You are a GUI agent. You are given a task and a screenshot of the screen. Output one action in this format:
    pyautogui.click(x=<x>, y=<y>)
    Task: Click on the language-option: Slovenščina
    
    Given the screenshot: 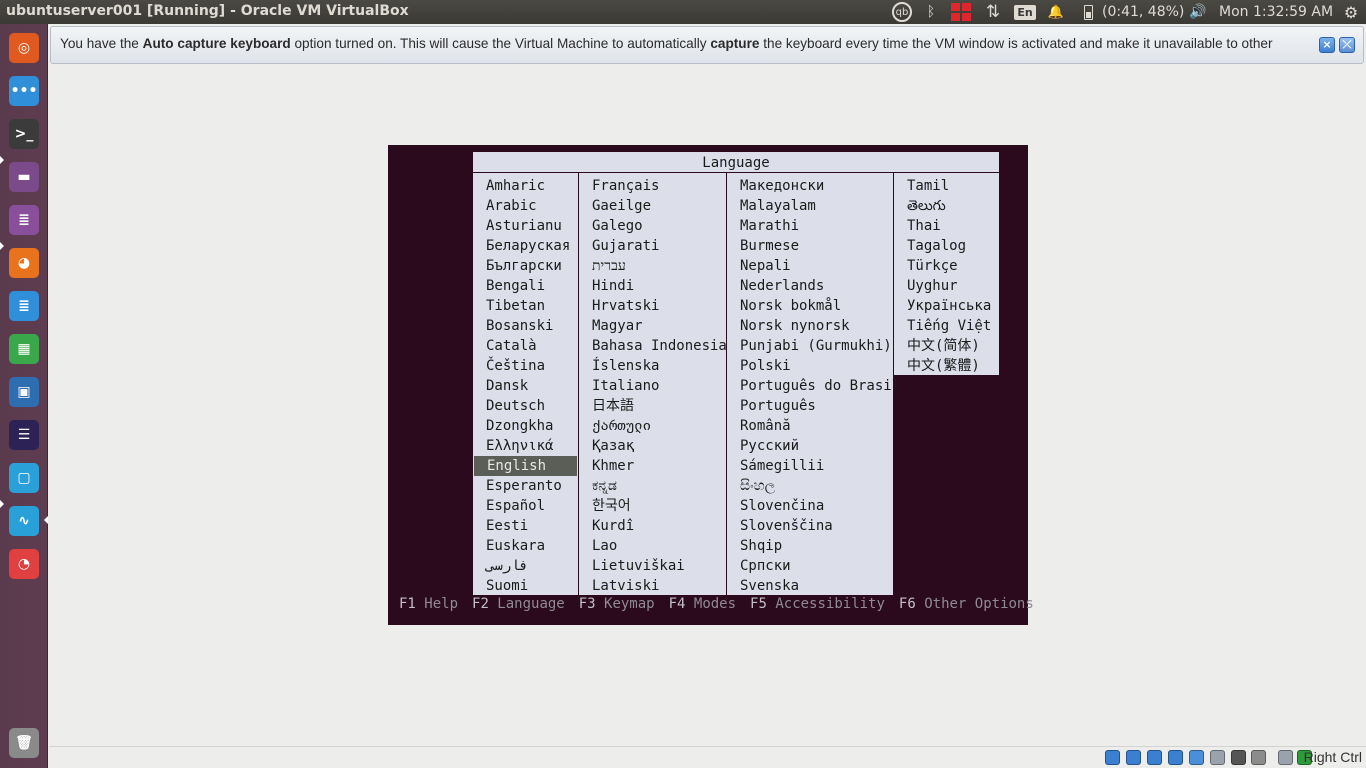 What is the action you would take?
    pyautogui.click(x=810, y=526)
    